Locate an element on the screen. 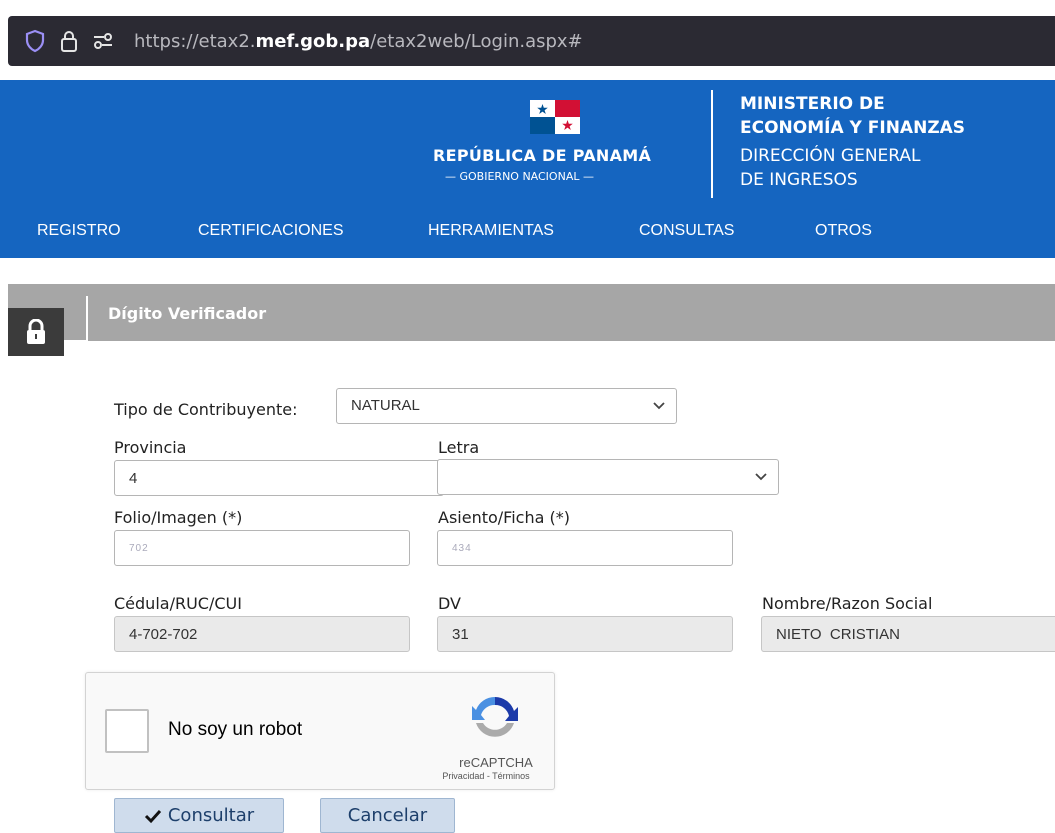  recaptcha-label: No soy un robot is located at coordinates (235, 729).